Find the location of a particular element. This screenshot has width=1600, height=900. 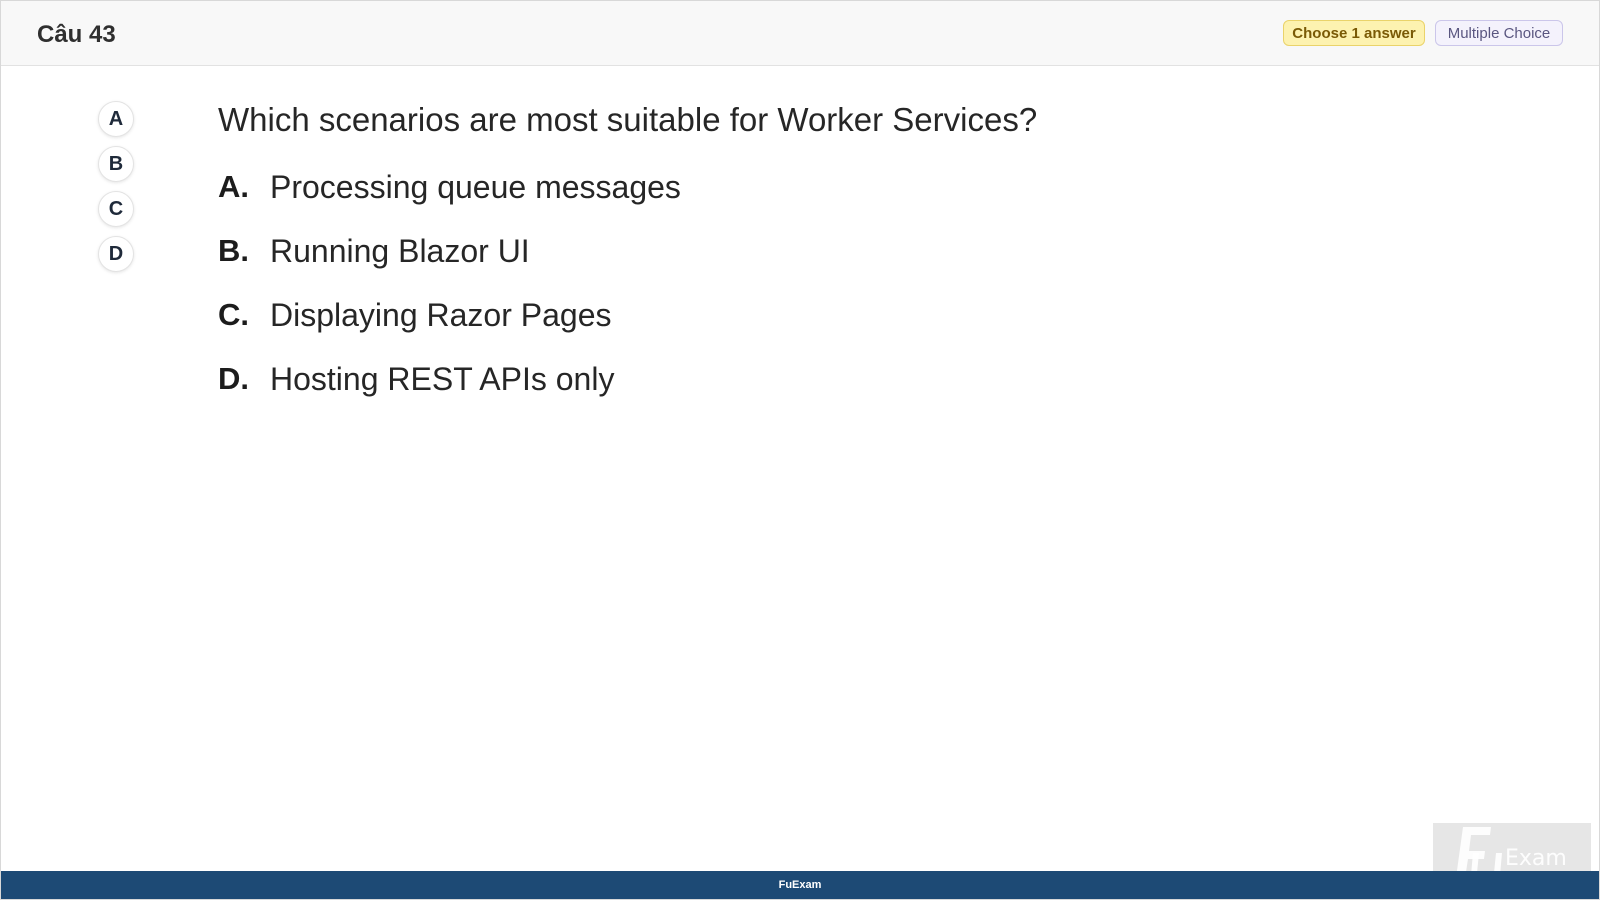

answer-selector: A B C D is located at coordinates (116, 191).